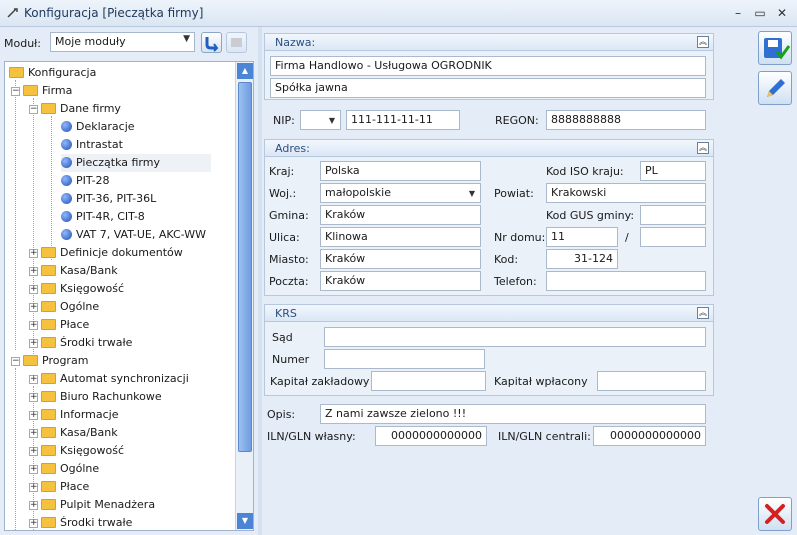 The height and width of the screenshot is (535, 797). Describe the element at coordinates (245, 521) in the screenshot. I see `scroll-down-button: ▼` at that location.